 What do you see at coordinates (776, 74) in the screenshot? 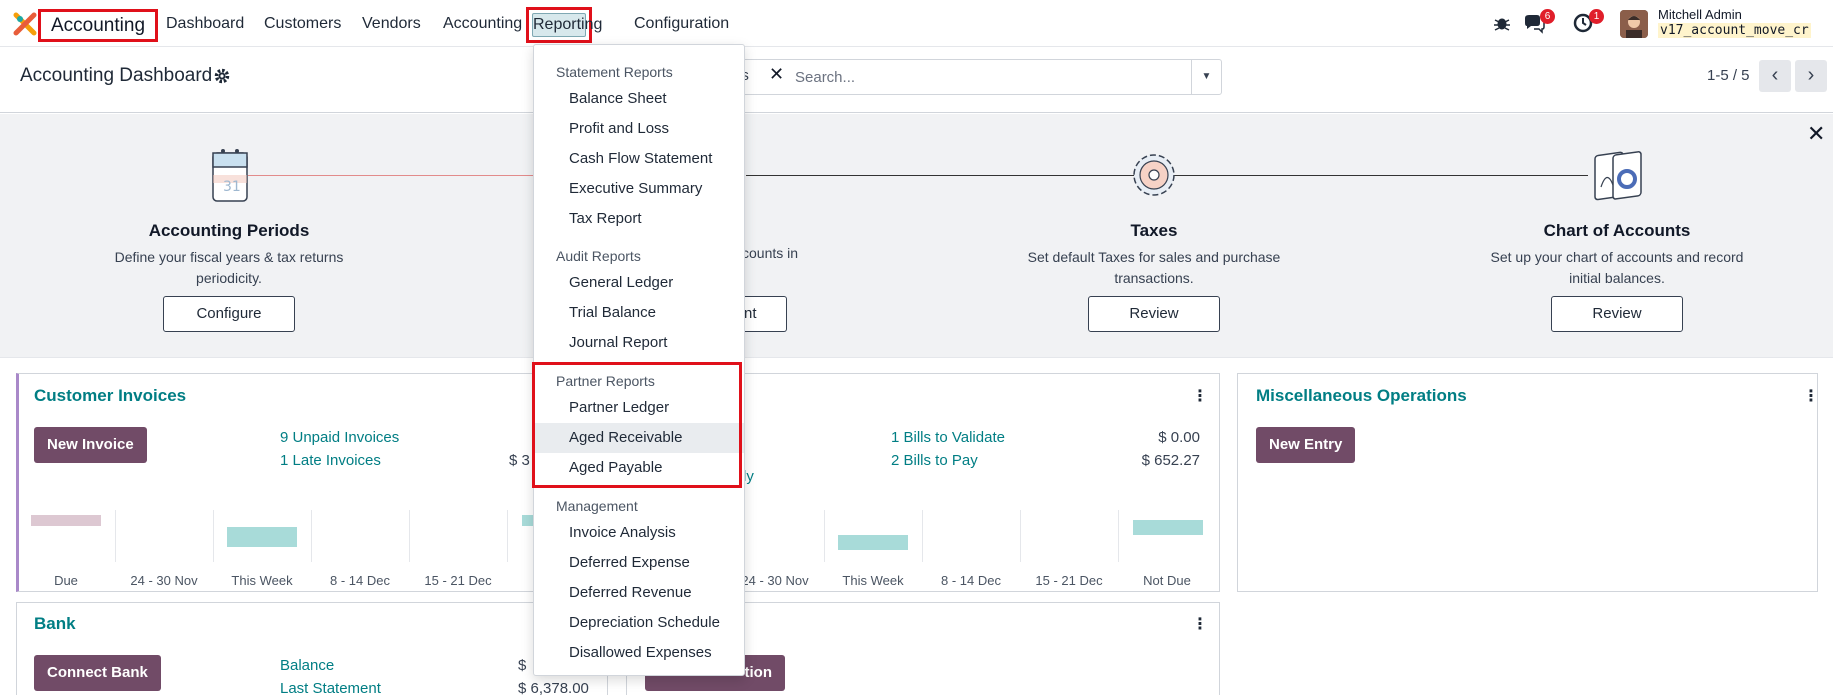
I see `facet-remove-icon: ✕` at bounding box center [776, 74].